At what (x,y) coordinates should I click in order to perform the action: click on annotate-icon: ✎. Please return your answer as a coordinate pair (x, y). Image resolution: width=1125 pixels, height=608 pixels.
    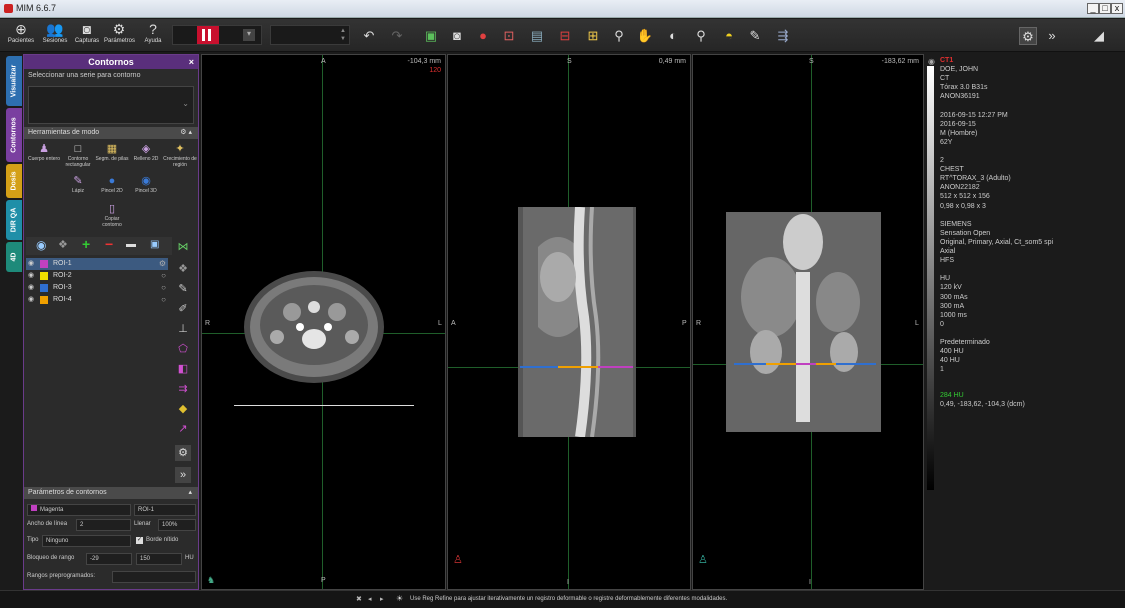
    Looking at the image, I should click on (755, 36).